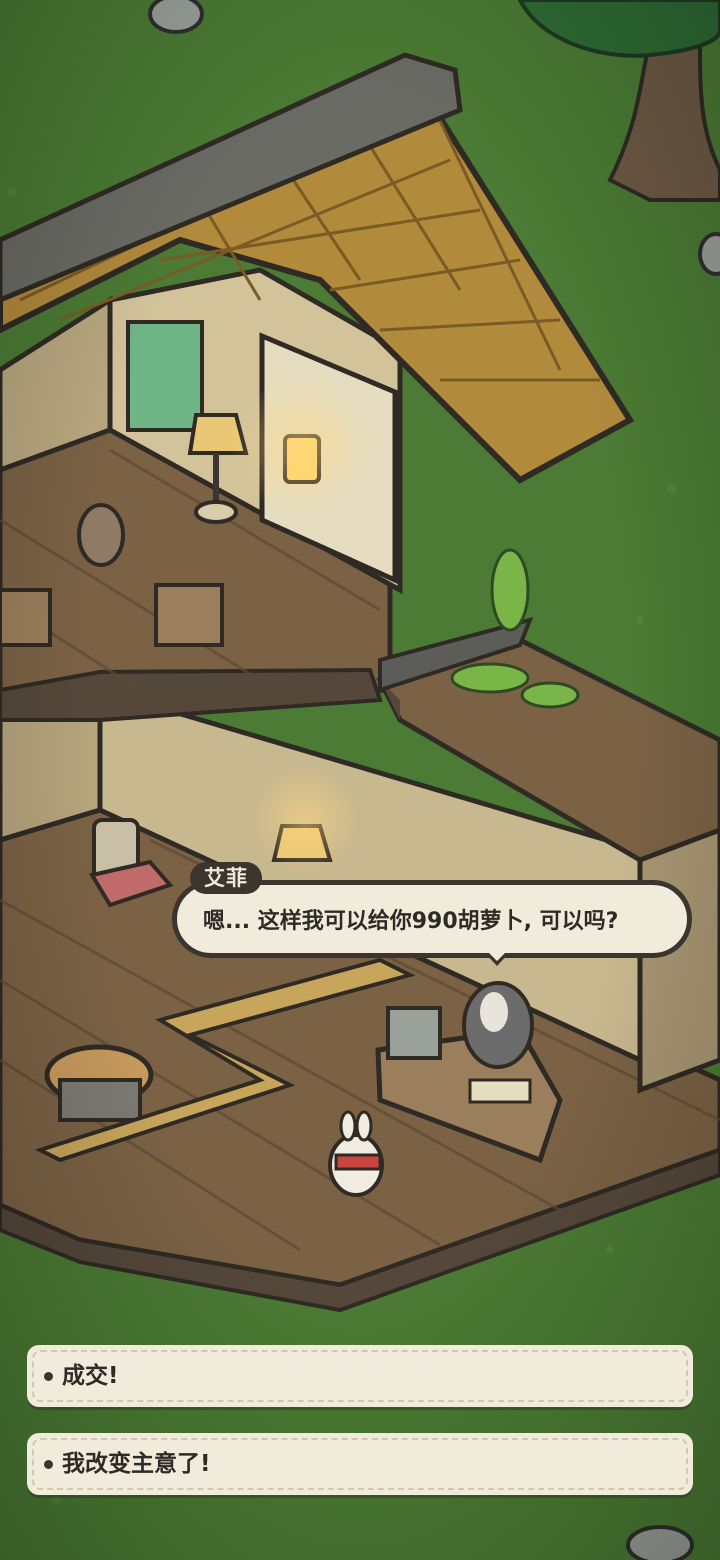 Image resolution: width=720 pixels, height=1560 pixels. I want to click on choice-label: 我改变主意了!, so click(136, 1464).